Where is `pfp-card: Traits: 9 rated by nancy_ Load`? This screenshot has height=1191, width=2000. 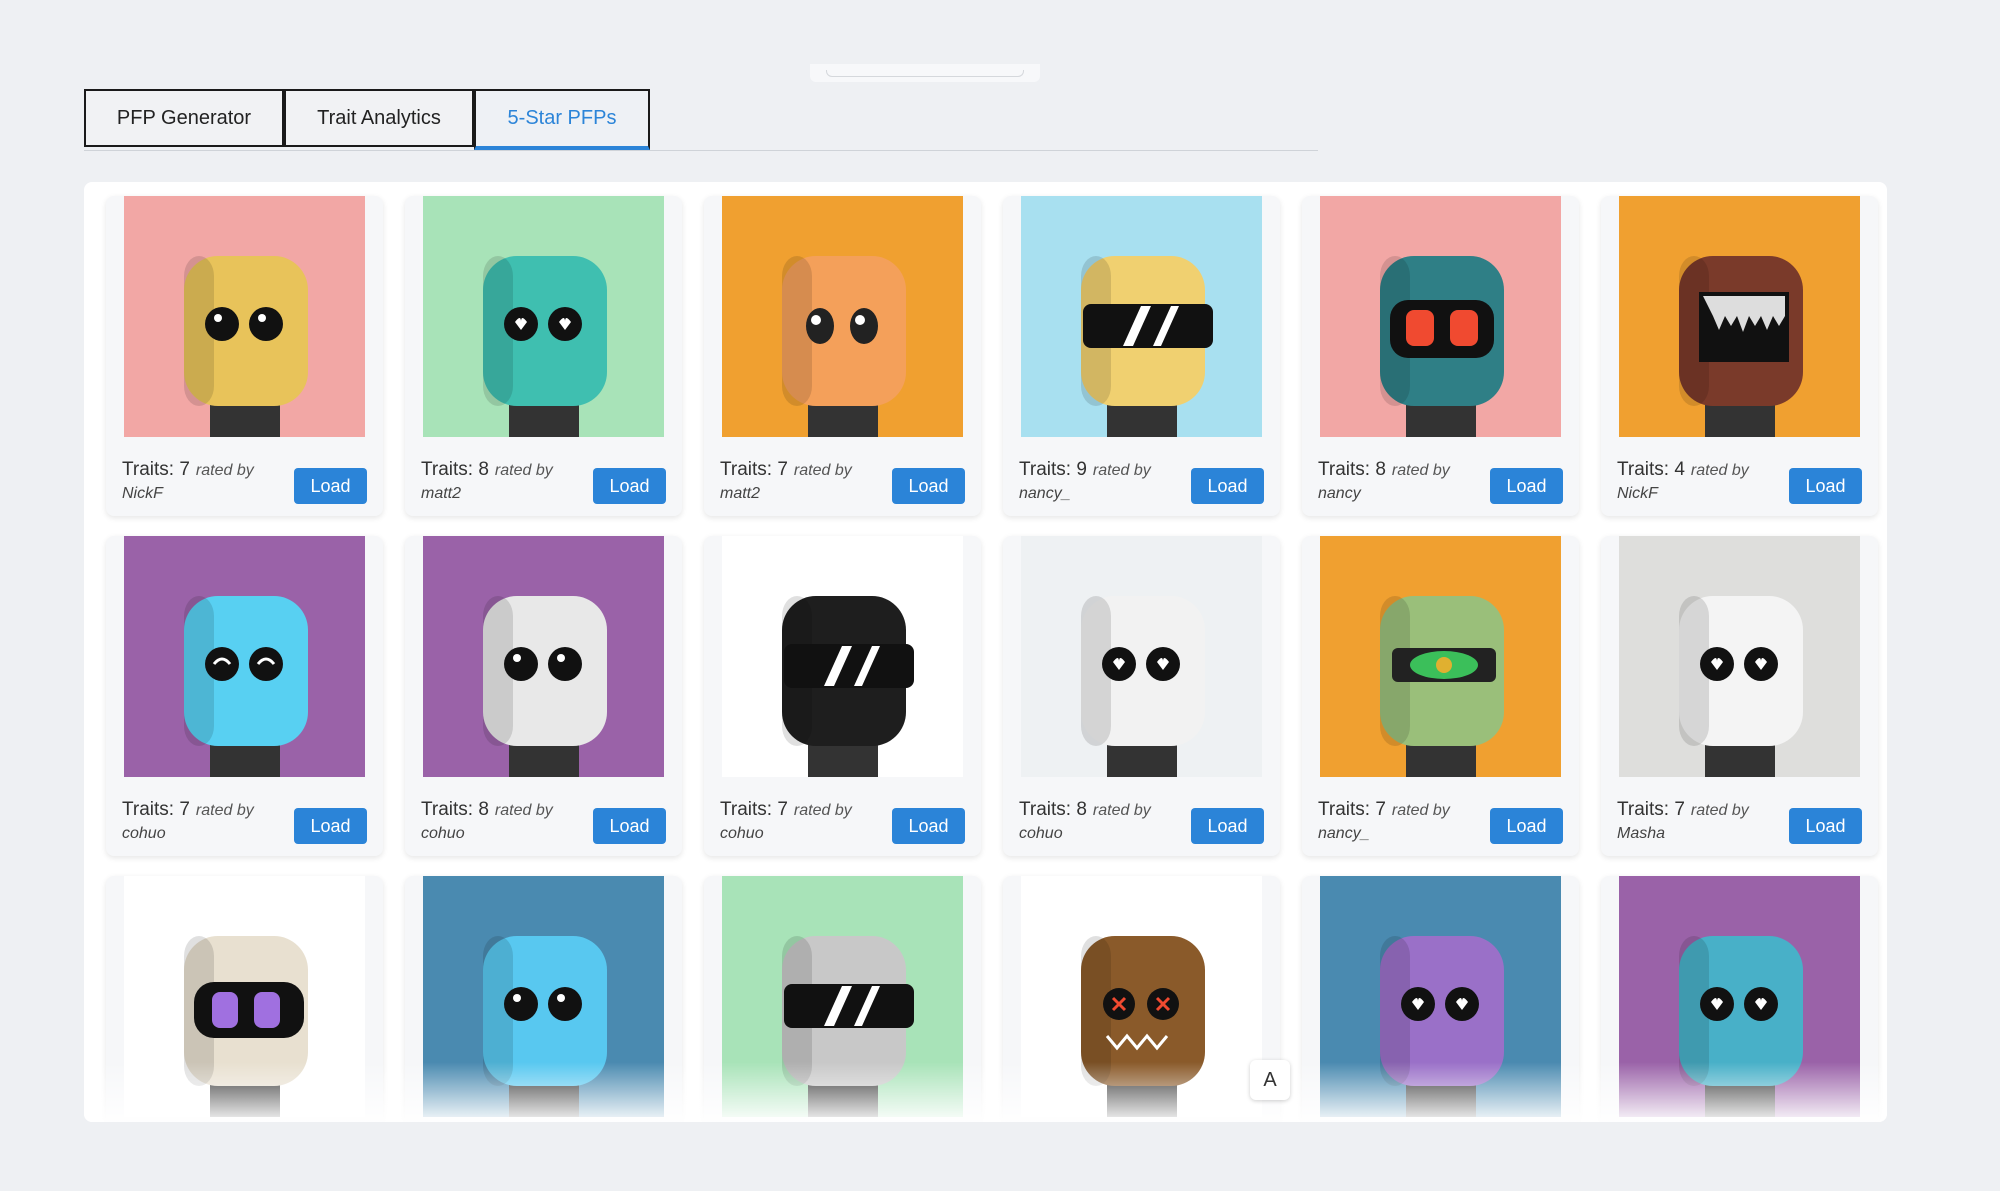
pfp-card: Traits: 9 rated by nancy_ Load is located at coordinates (1141, 356).